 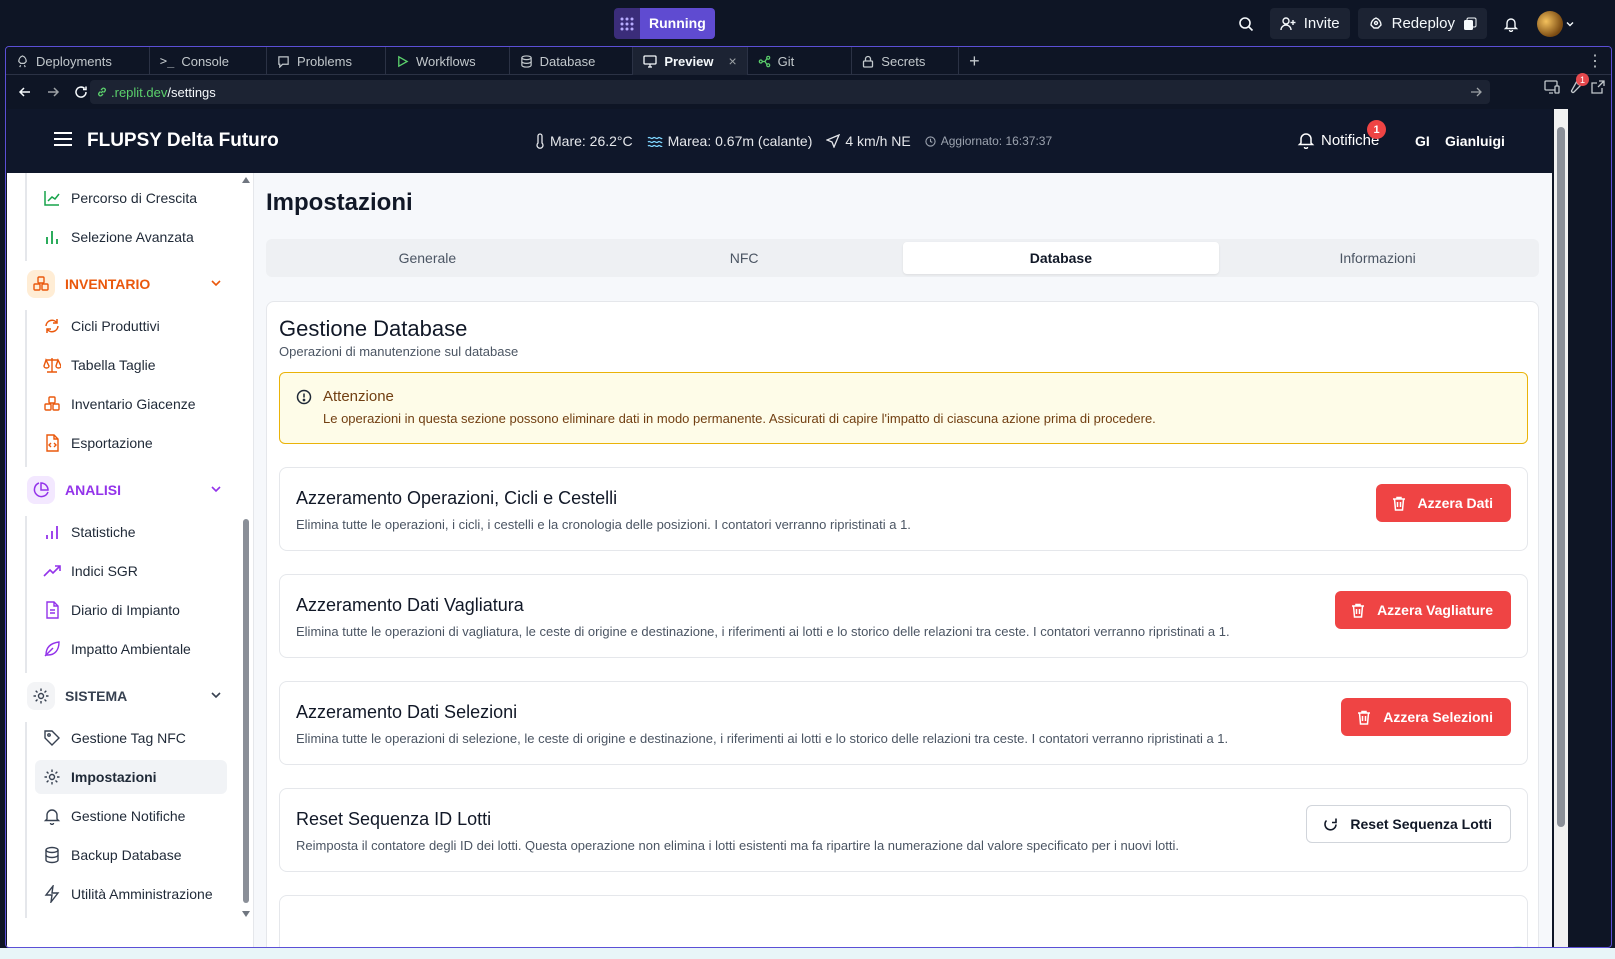 I want to click on close-icon: ×, so click(x=732, y=61).